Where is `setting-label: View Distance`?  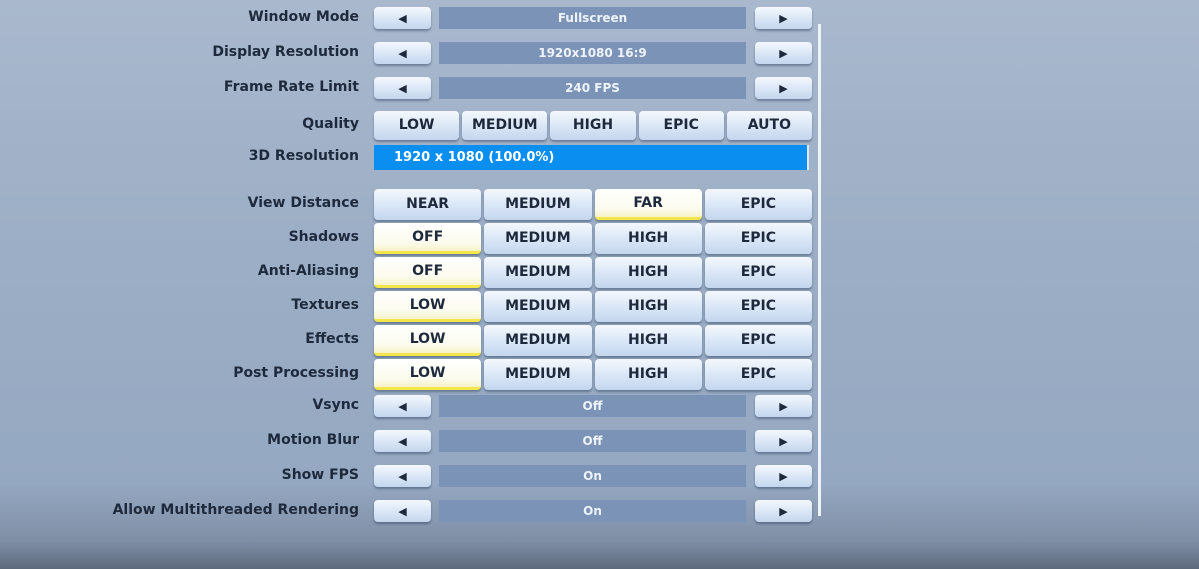
setting-label: View Distance is located at coordinates (303, 203).